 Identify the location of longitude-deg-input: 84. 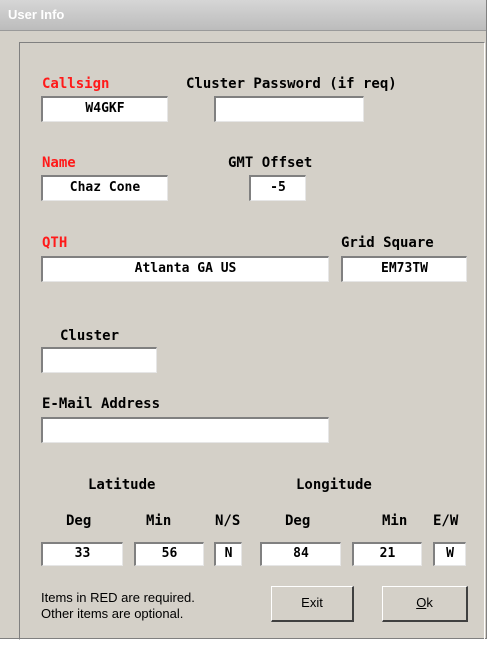
(300, 554).